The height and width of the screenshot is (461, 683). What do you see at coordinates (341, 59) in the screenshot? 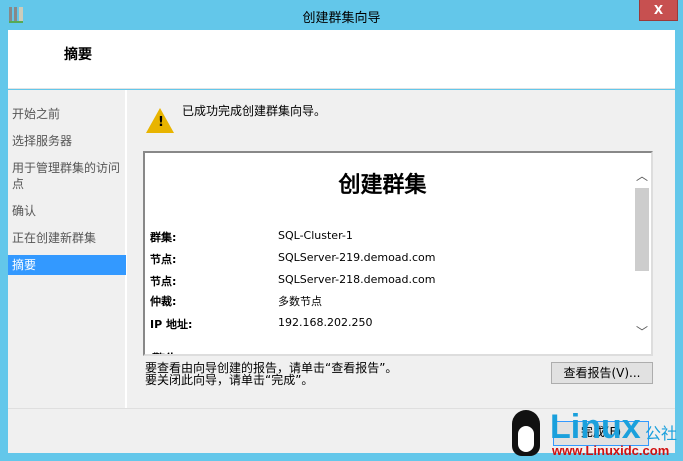
I see `wizard-header: 摘要` at bounding box center [341, 59].